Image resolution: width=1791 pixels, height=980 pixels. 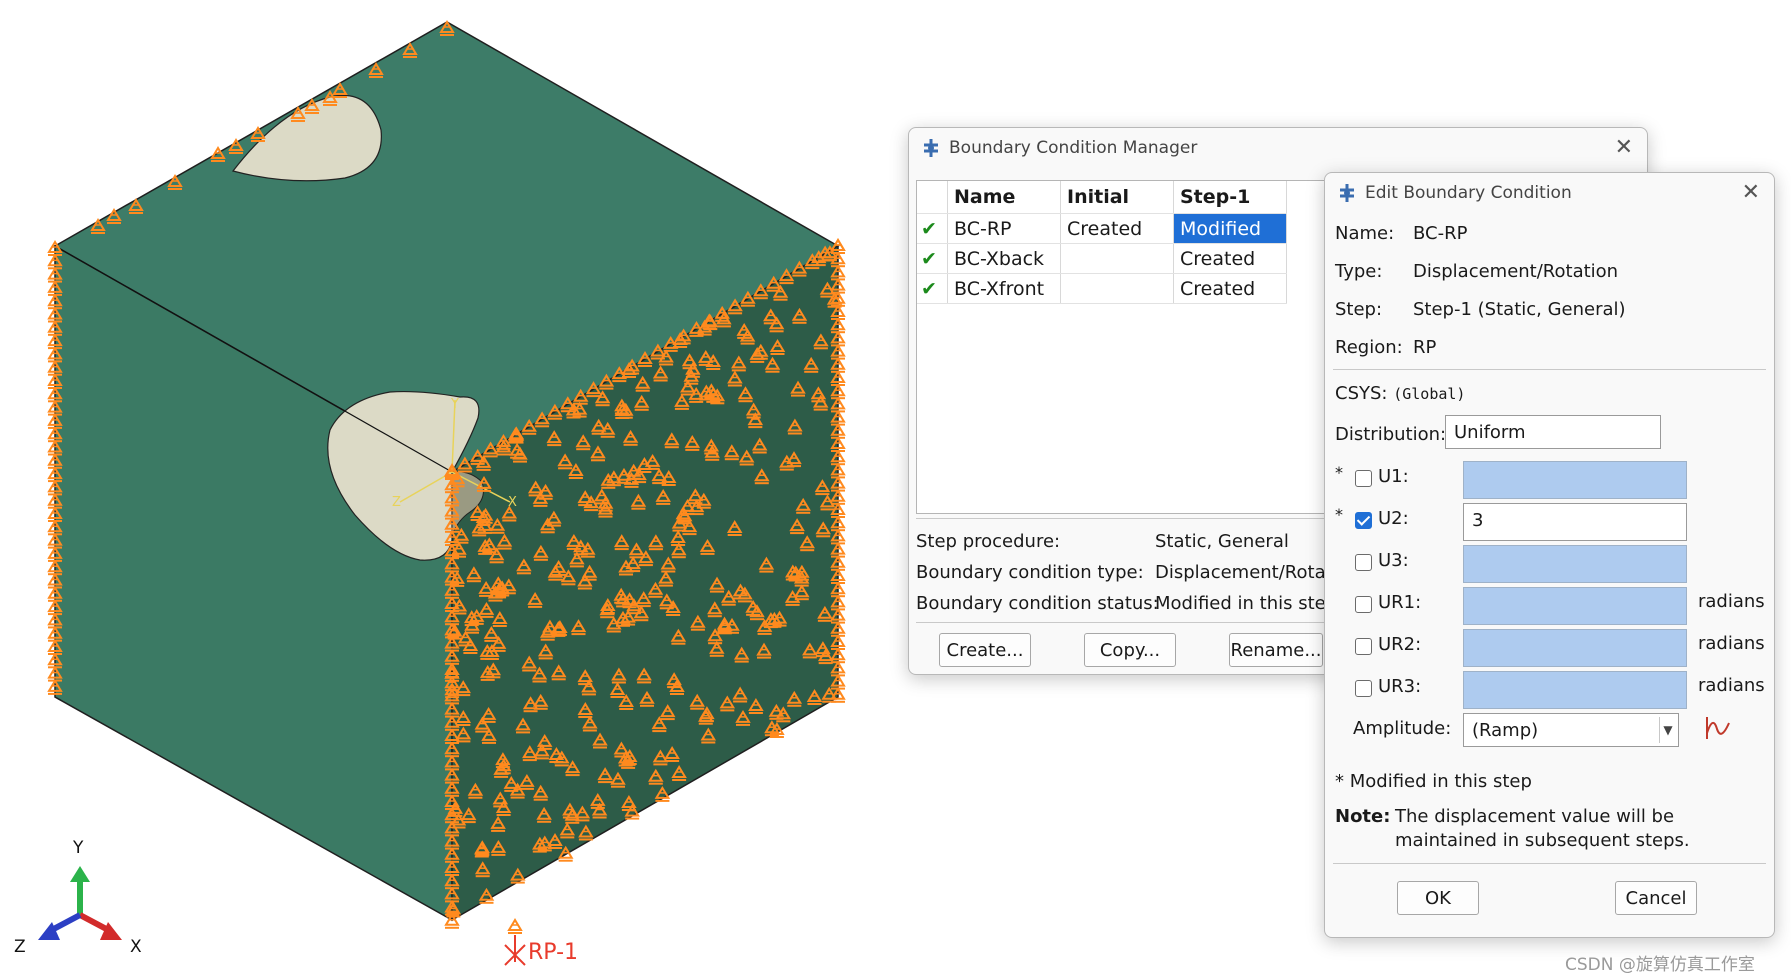 I want to click on distribution-select: Uniform, so click(x=1553, y=432).